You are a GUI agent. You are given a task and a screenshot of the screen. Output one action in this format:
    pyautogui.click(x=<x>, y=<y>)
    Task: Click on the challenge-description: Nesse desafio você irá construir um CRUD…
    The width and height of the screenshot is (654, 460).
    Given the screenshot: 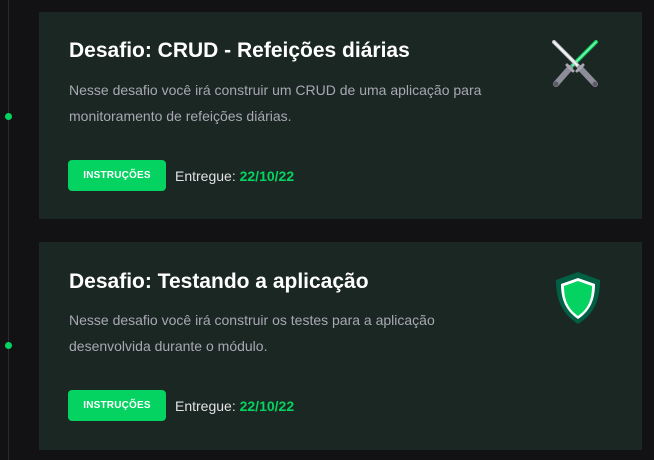 What is the action you would take?
    pyautogui.click(x=275, y=103)
    